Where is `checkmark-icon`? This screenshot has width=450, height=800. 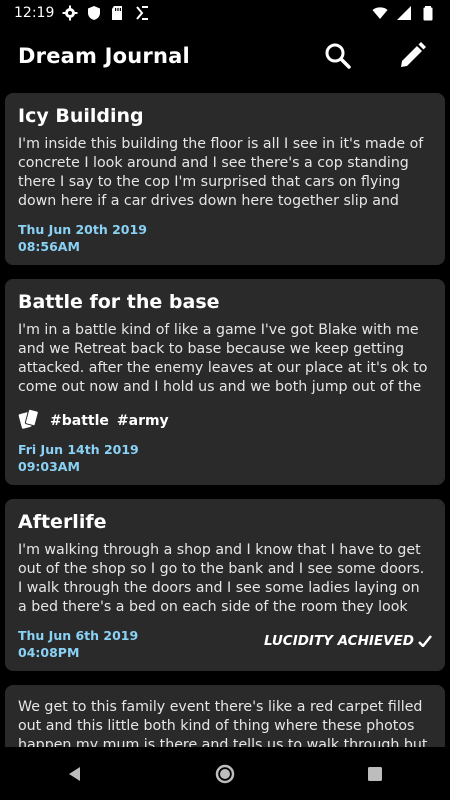 checkmark-icon is located at coordinates (425, 641).